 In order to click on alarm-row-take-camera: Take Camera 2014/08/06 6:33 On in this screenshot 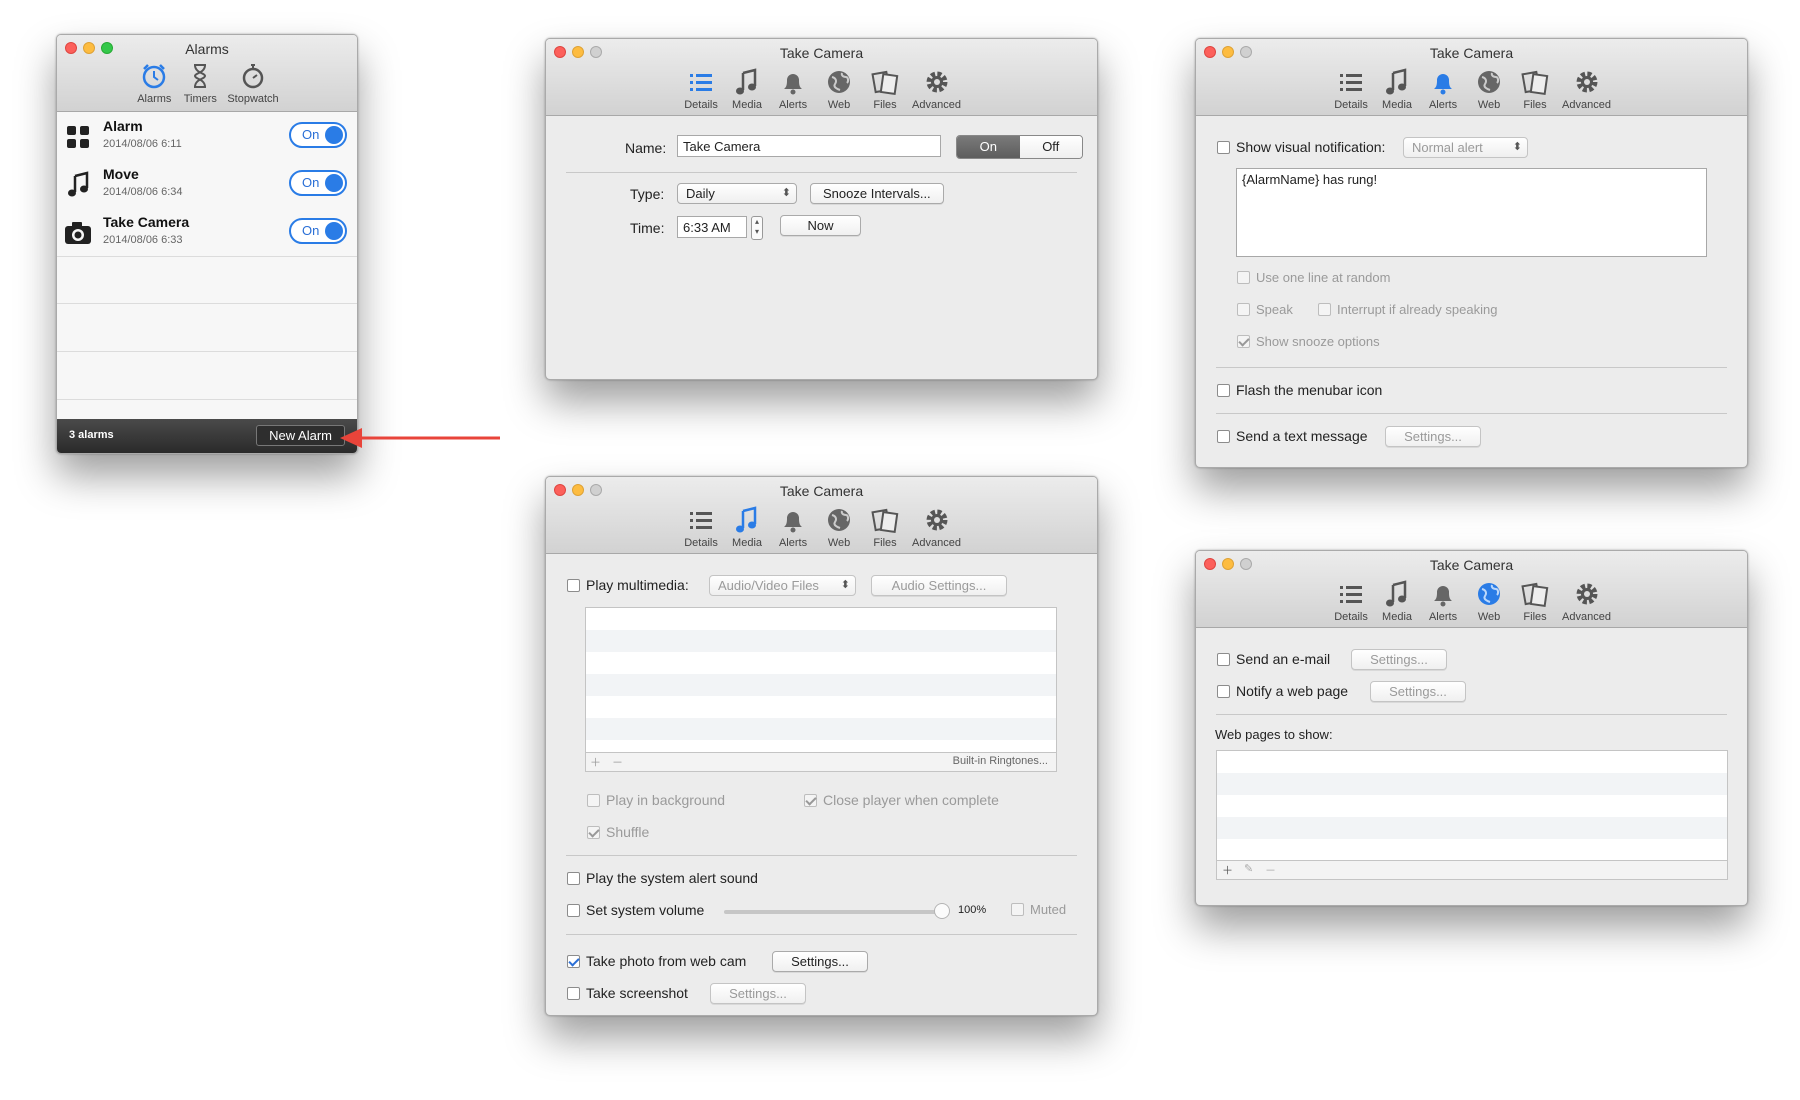, I will do `click(207, 232)`.